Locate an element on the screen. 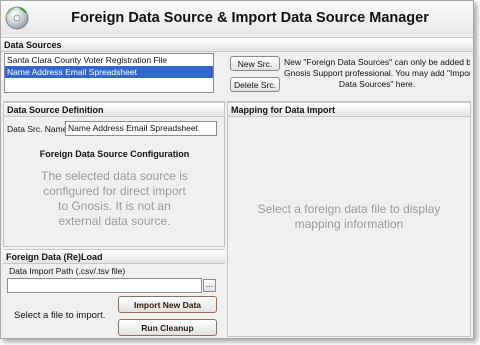 This screenshot has height=345, width=480. run-cleanup-button: Run Cleanup is located at coordinates (167, 327).